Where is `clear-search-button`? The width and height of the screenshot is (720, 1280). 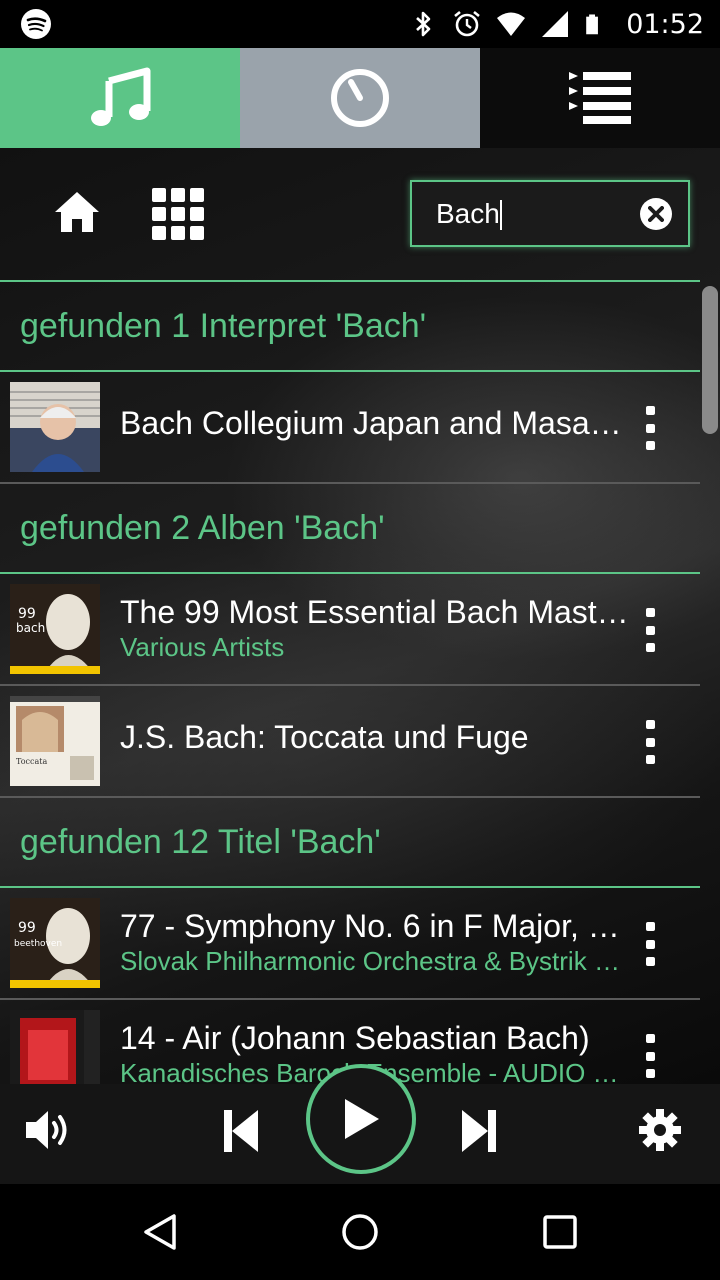
clear-search-button is located at coordinates (656, 214).